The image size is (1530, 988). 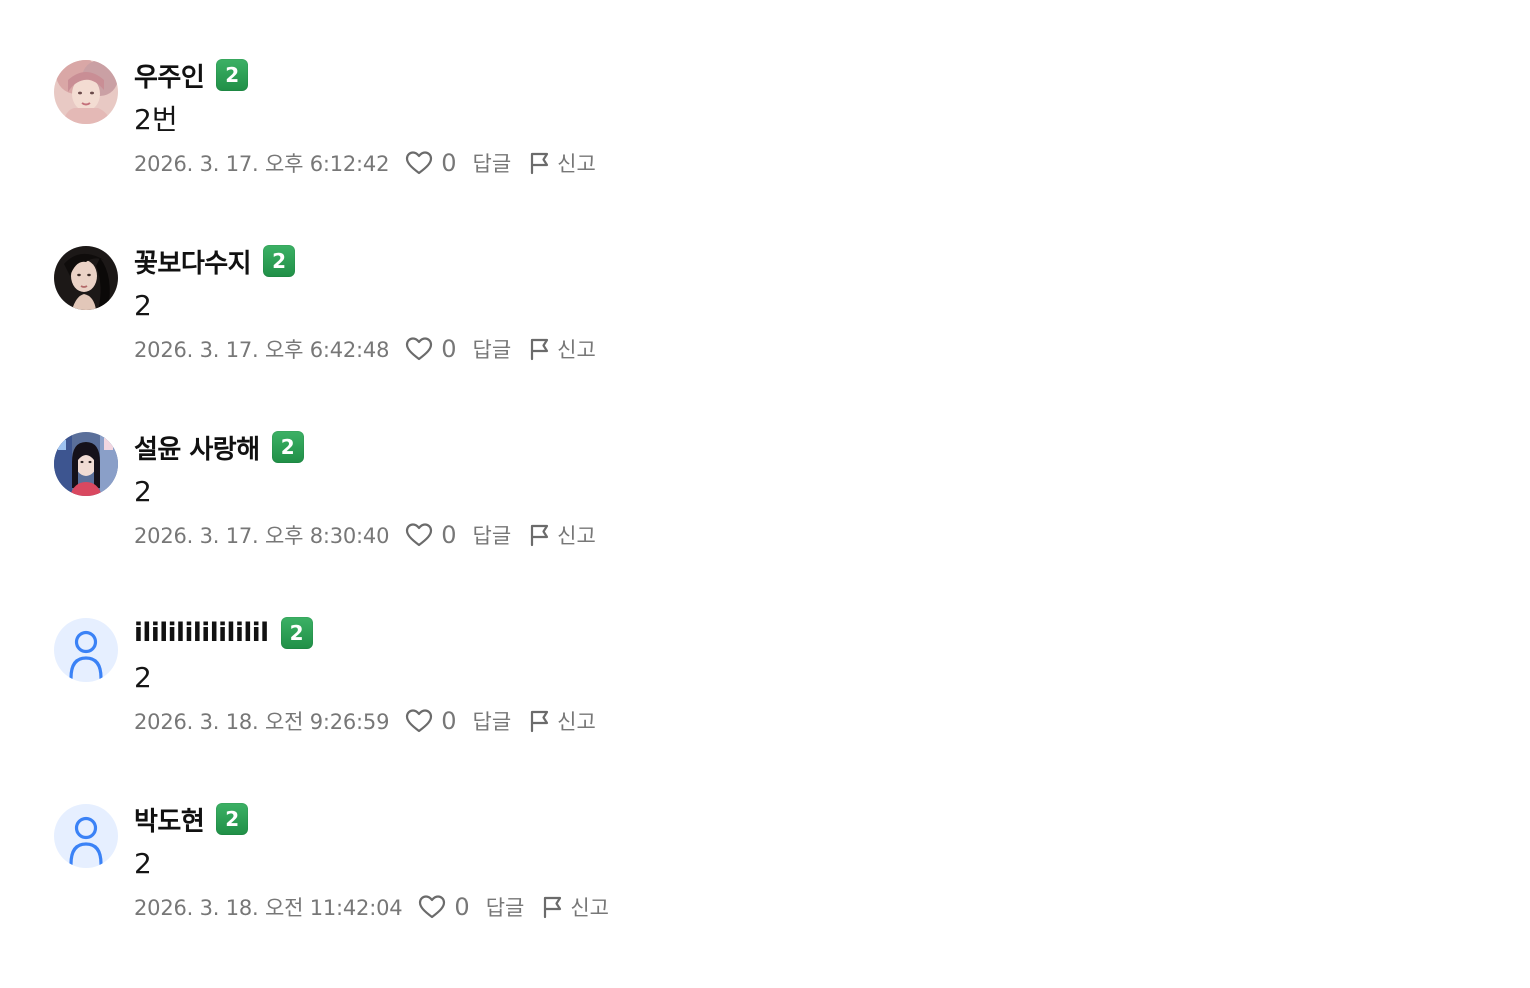 What do you see at coordinates (365, 447) in the screenshot?
I see `comment-header: 설윤 사랑해 2` at bounding box center [365, 447].